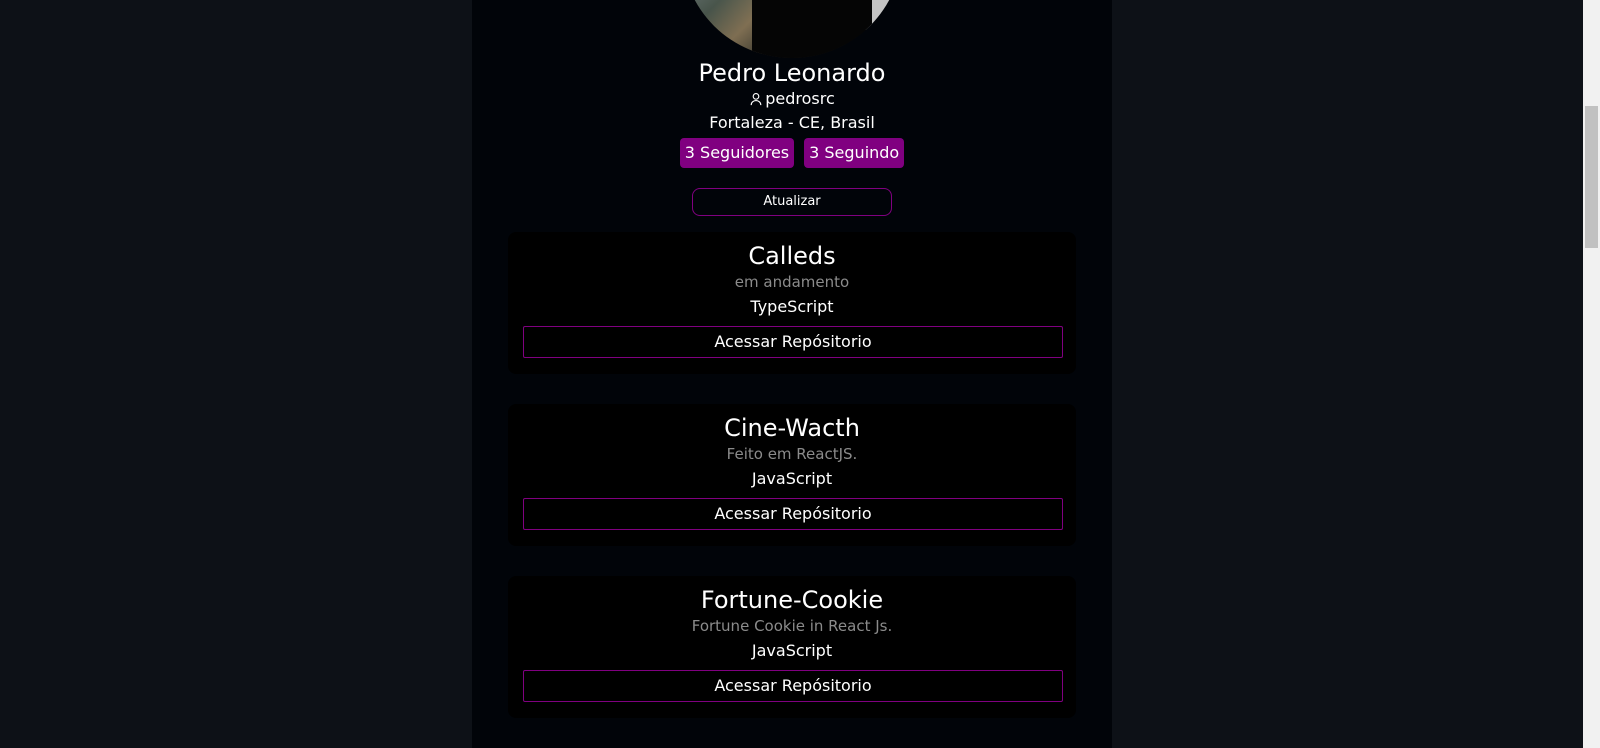  Describe the element at coordinates (792, 73) in the screenshot. I see `profile-name: Pedro Leonardo` at that location.